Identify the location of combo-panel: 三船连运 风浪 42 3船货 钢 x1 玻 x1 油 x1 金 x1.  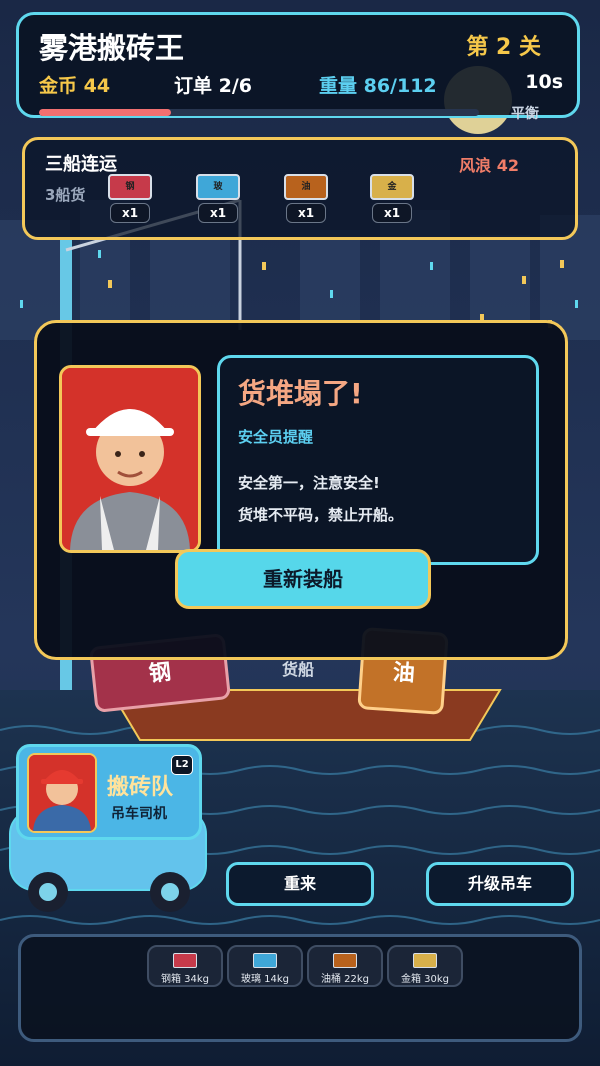
(300, 188).